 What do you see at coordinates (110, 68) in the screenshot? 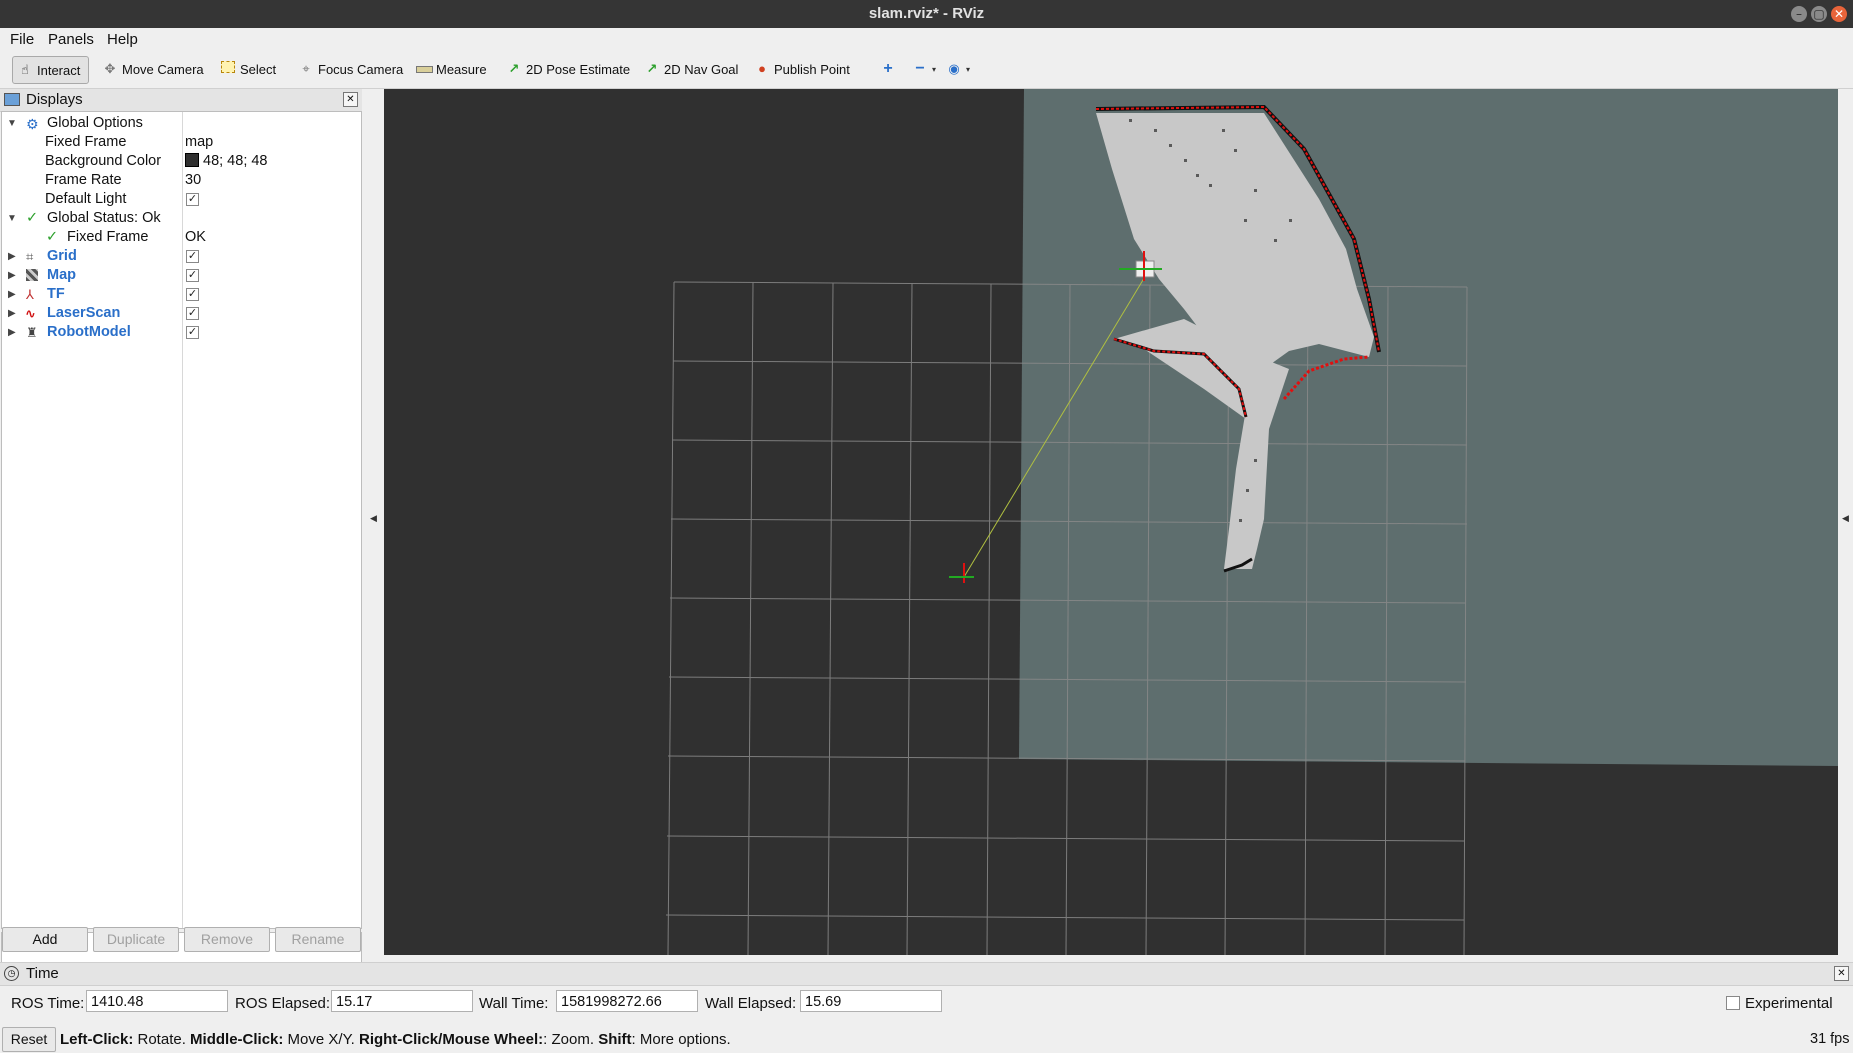
I see `move-arrows-icon: ✥` at bounding box center [110, 68].